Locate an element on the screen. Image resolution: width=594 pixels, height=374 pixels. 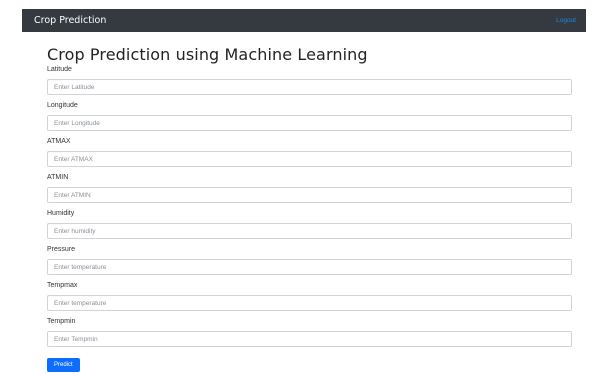
atmax-field: ATMAX is located at coordinates (309, 152).